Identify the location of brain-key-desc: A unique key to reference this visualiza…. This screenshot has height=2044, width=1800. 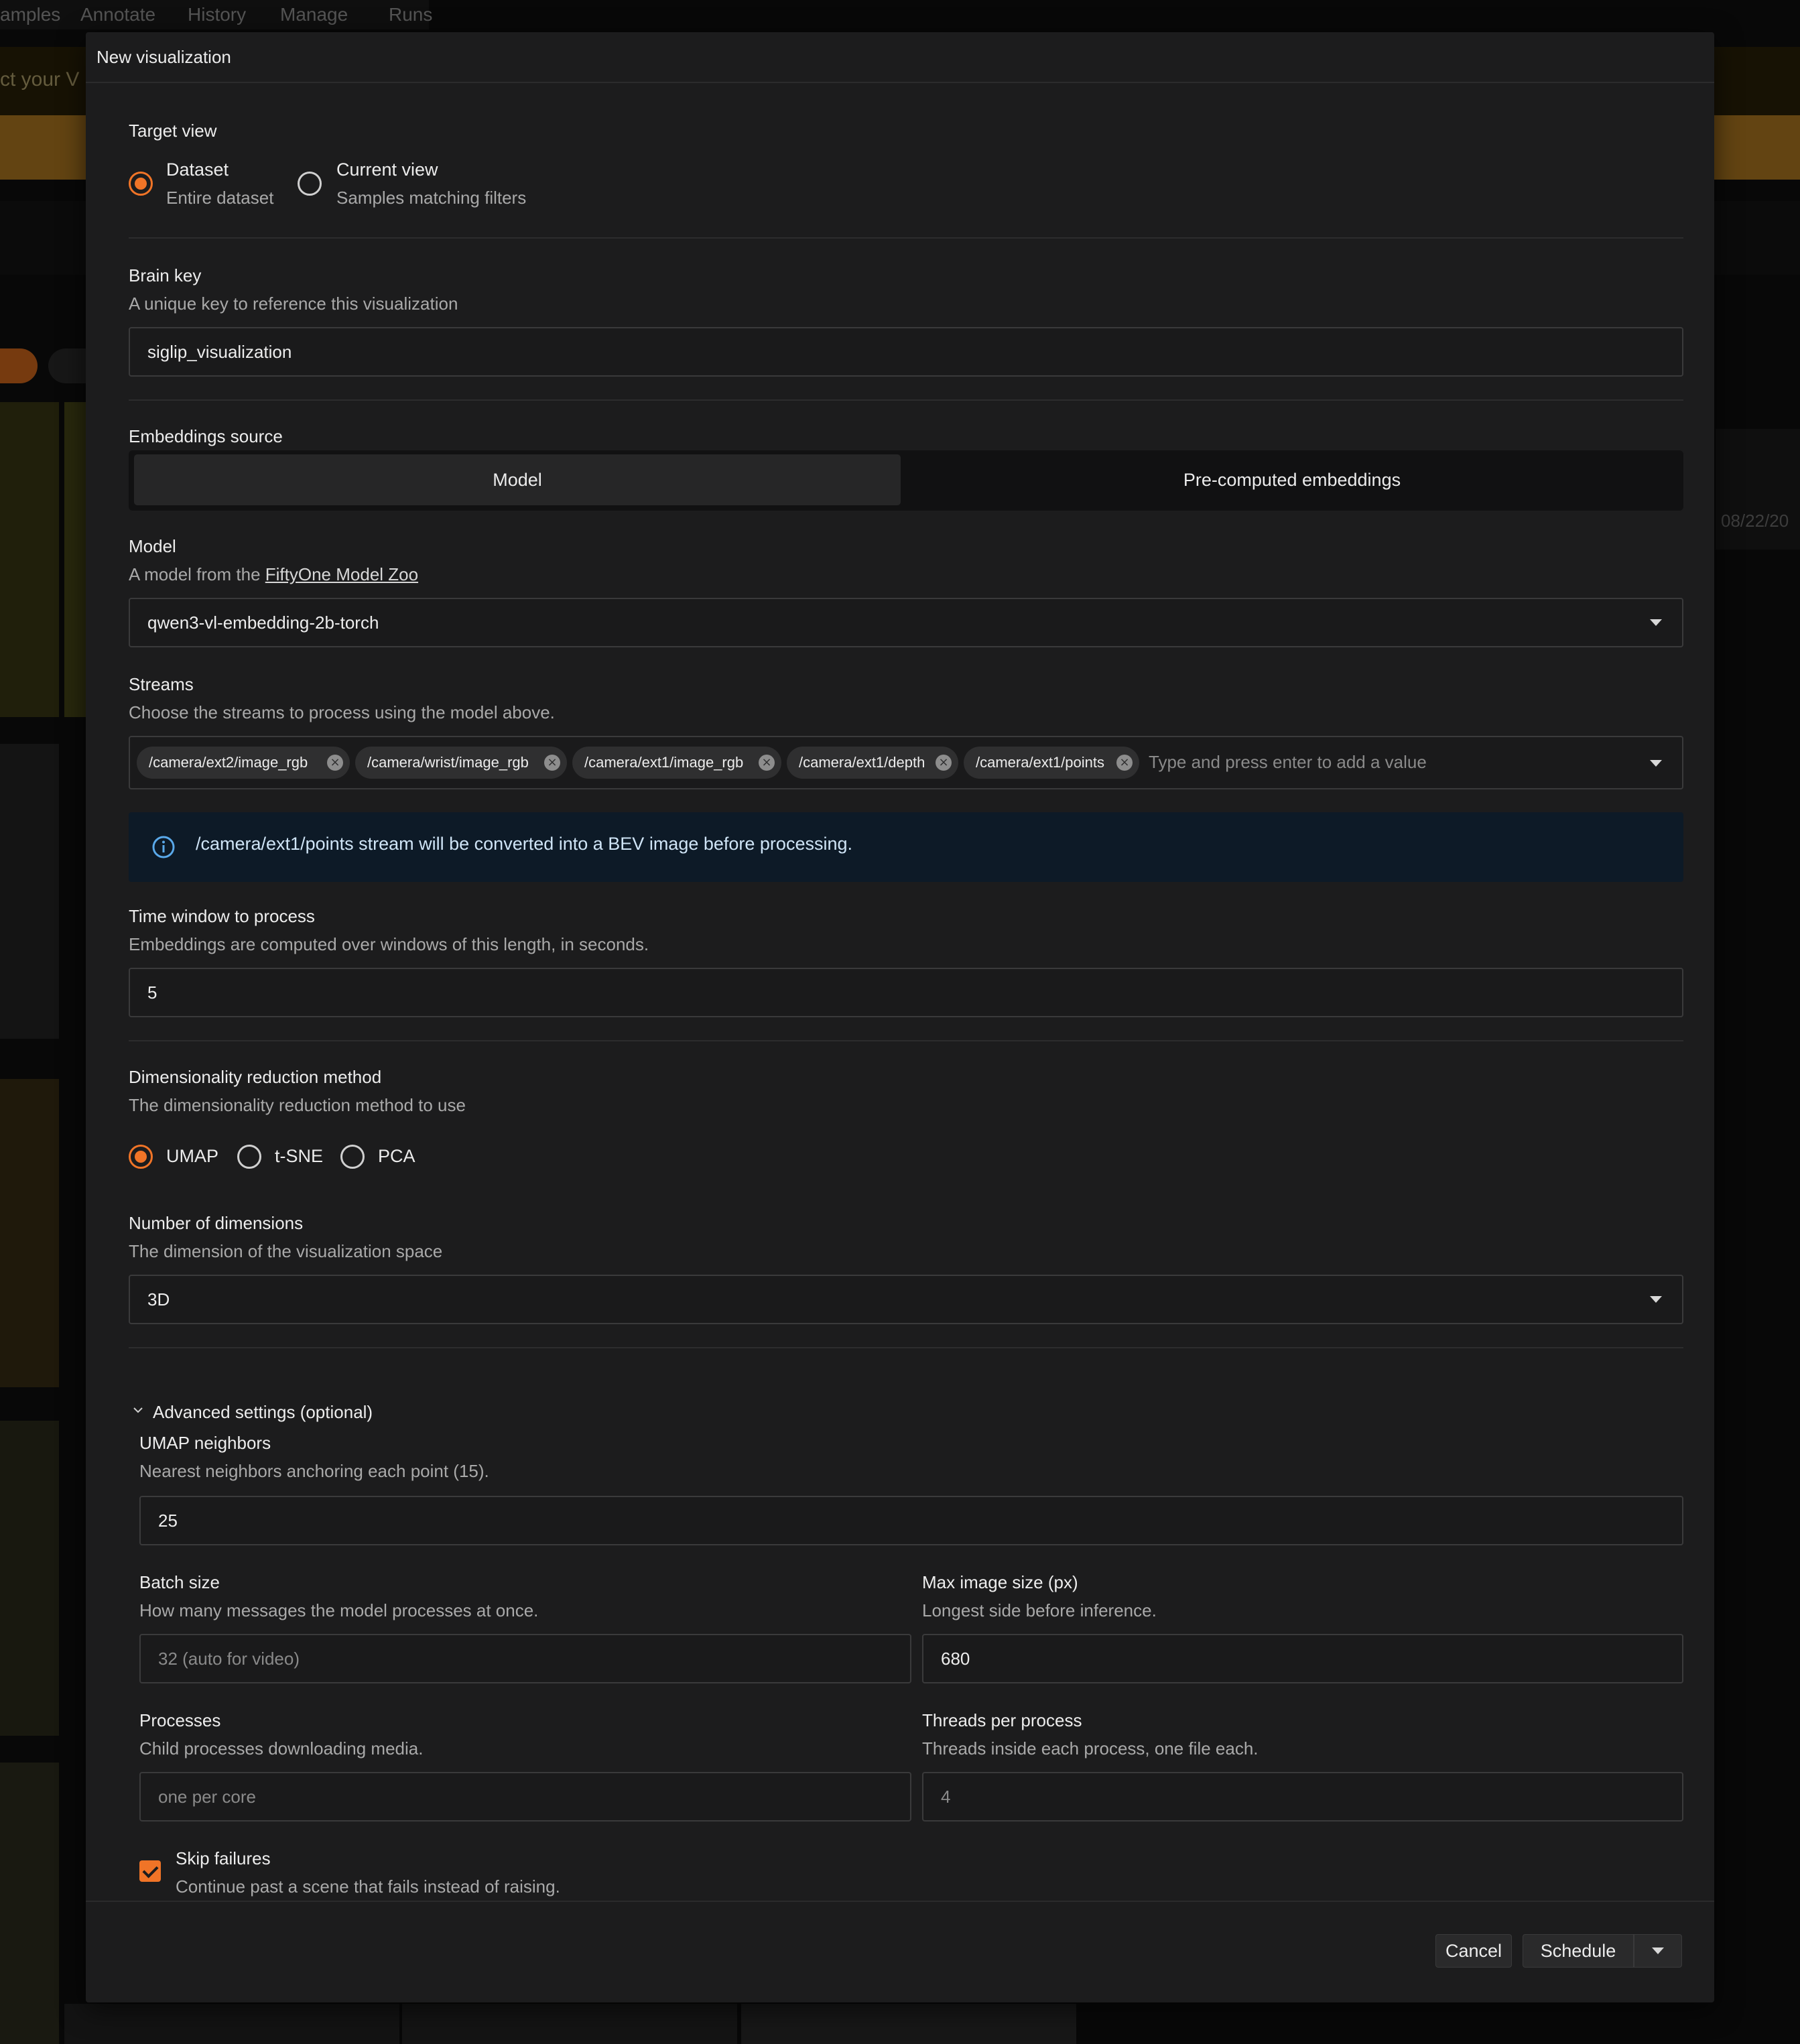
(293, 304).